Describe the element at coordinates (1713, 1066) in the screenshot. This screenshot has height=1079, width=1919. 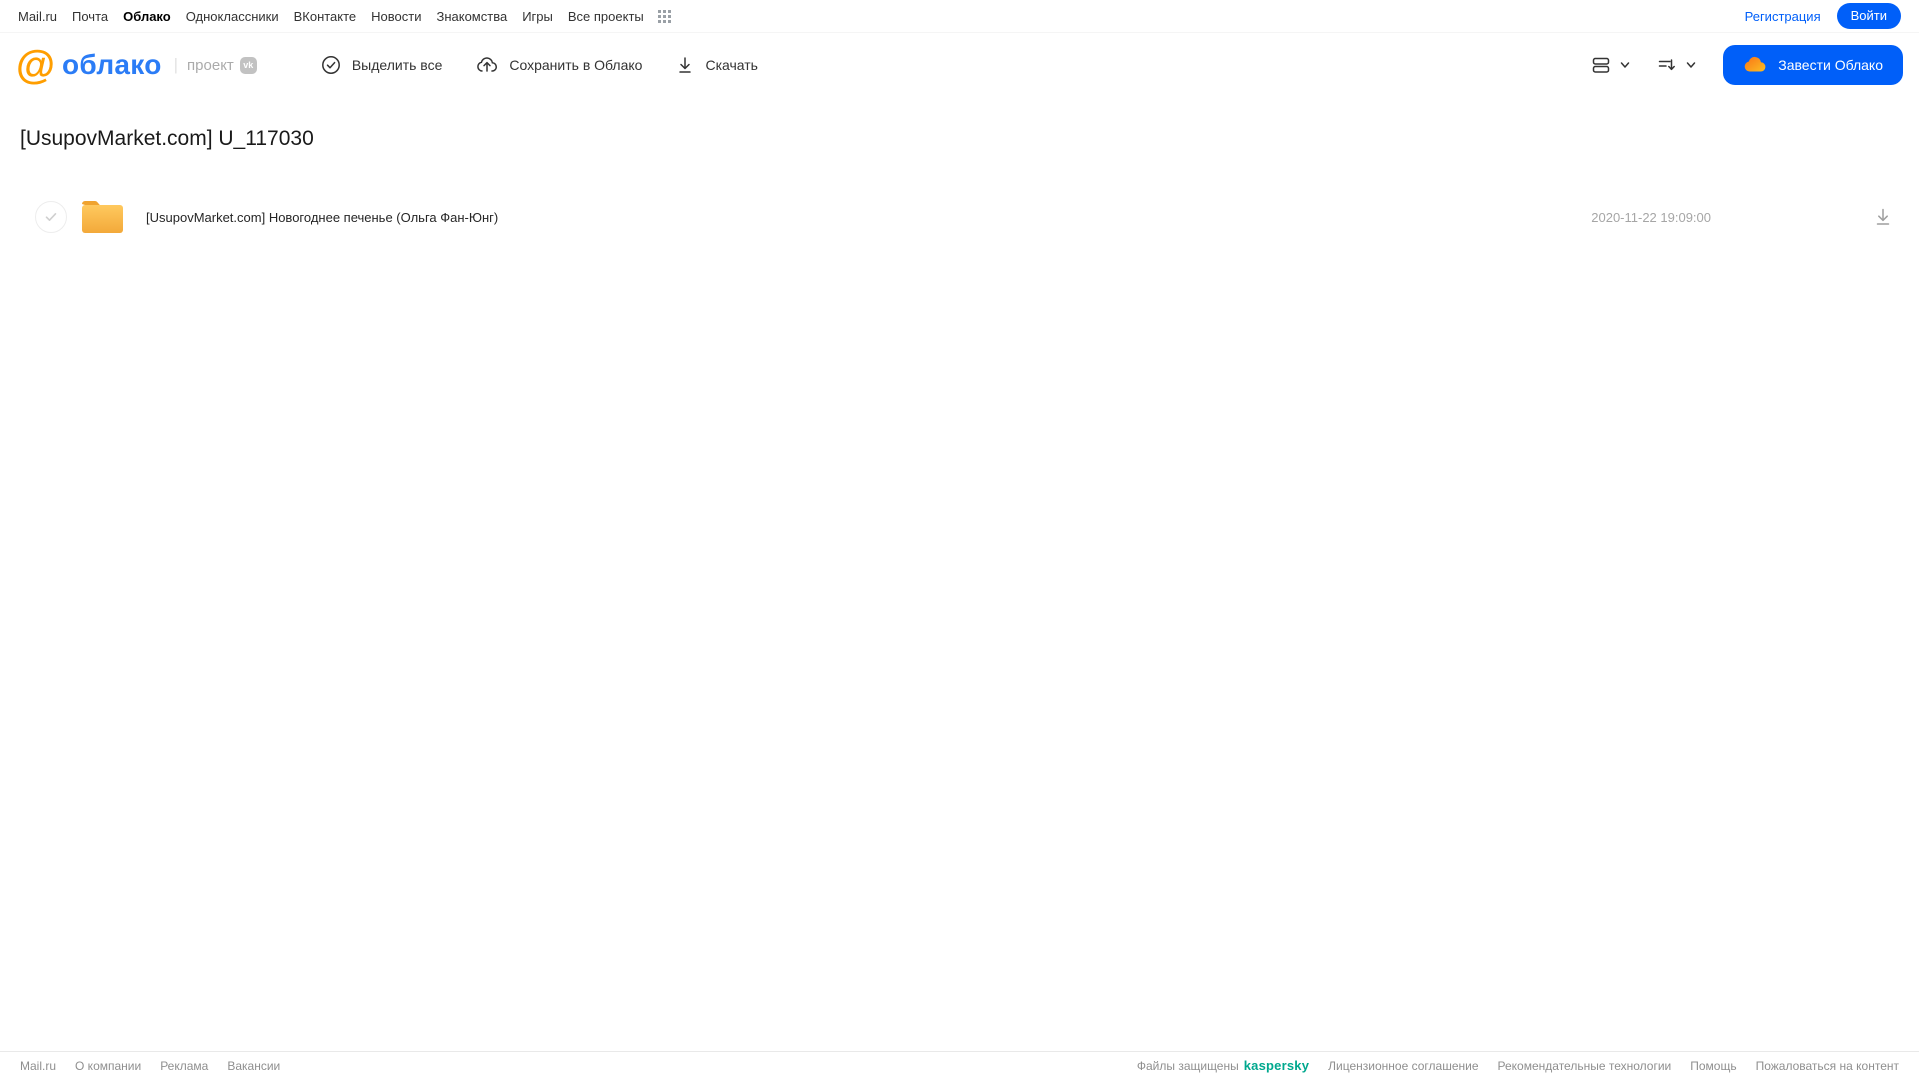
I see `footer-link-help: Помощь` at that location.